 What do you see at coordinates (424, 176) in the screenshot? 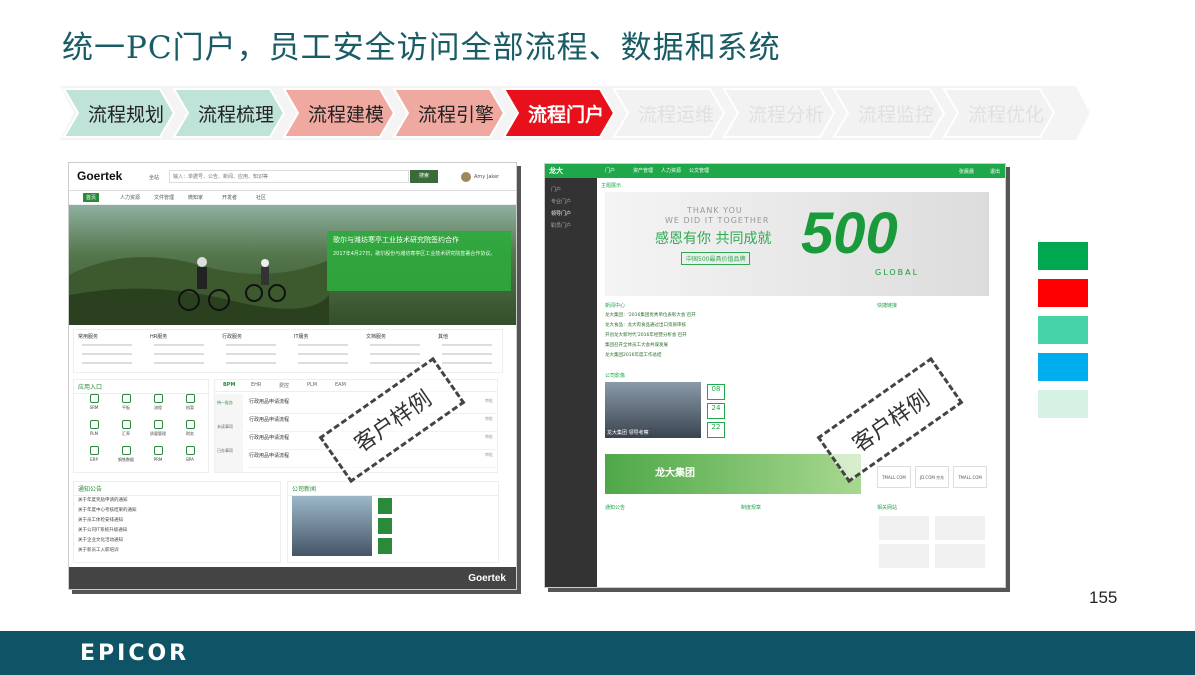
I see `search-button: 搜索` at bounding box center [424, 176].